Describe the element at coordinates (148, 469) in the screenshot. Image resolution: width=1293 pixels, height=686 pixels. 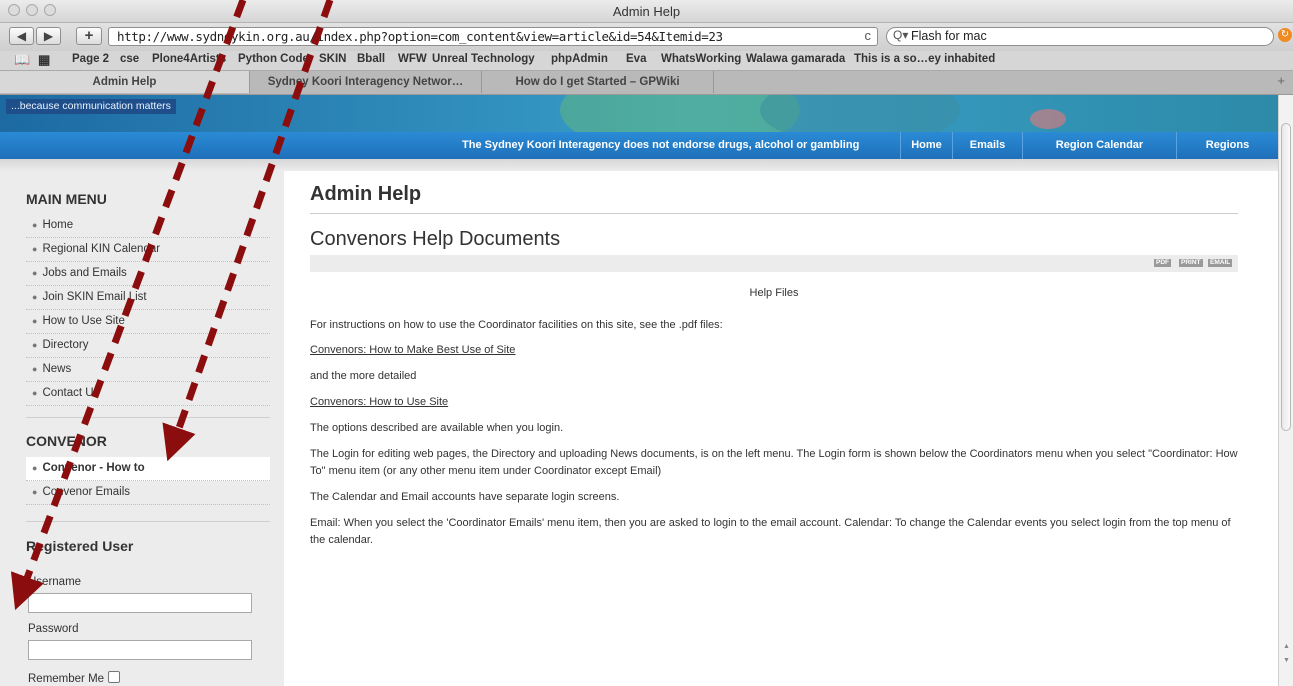
I see `menu-item-convenor-how-to: ● Convenor - How to` at that location.